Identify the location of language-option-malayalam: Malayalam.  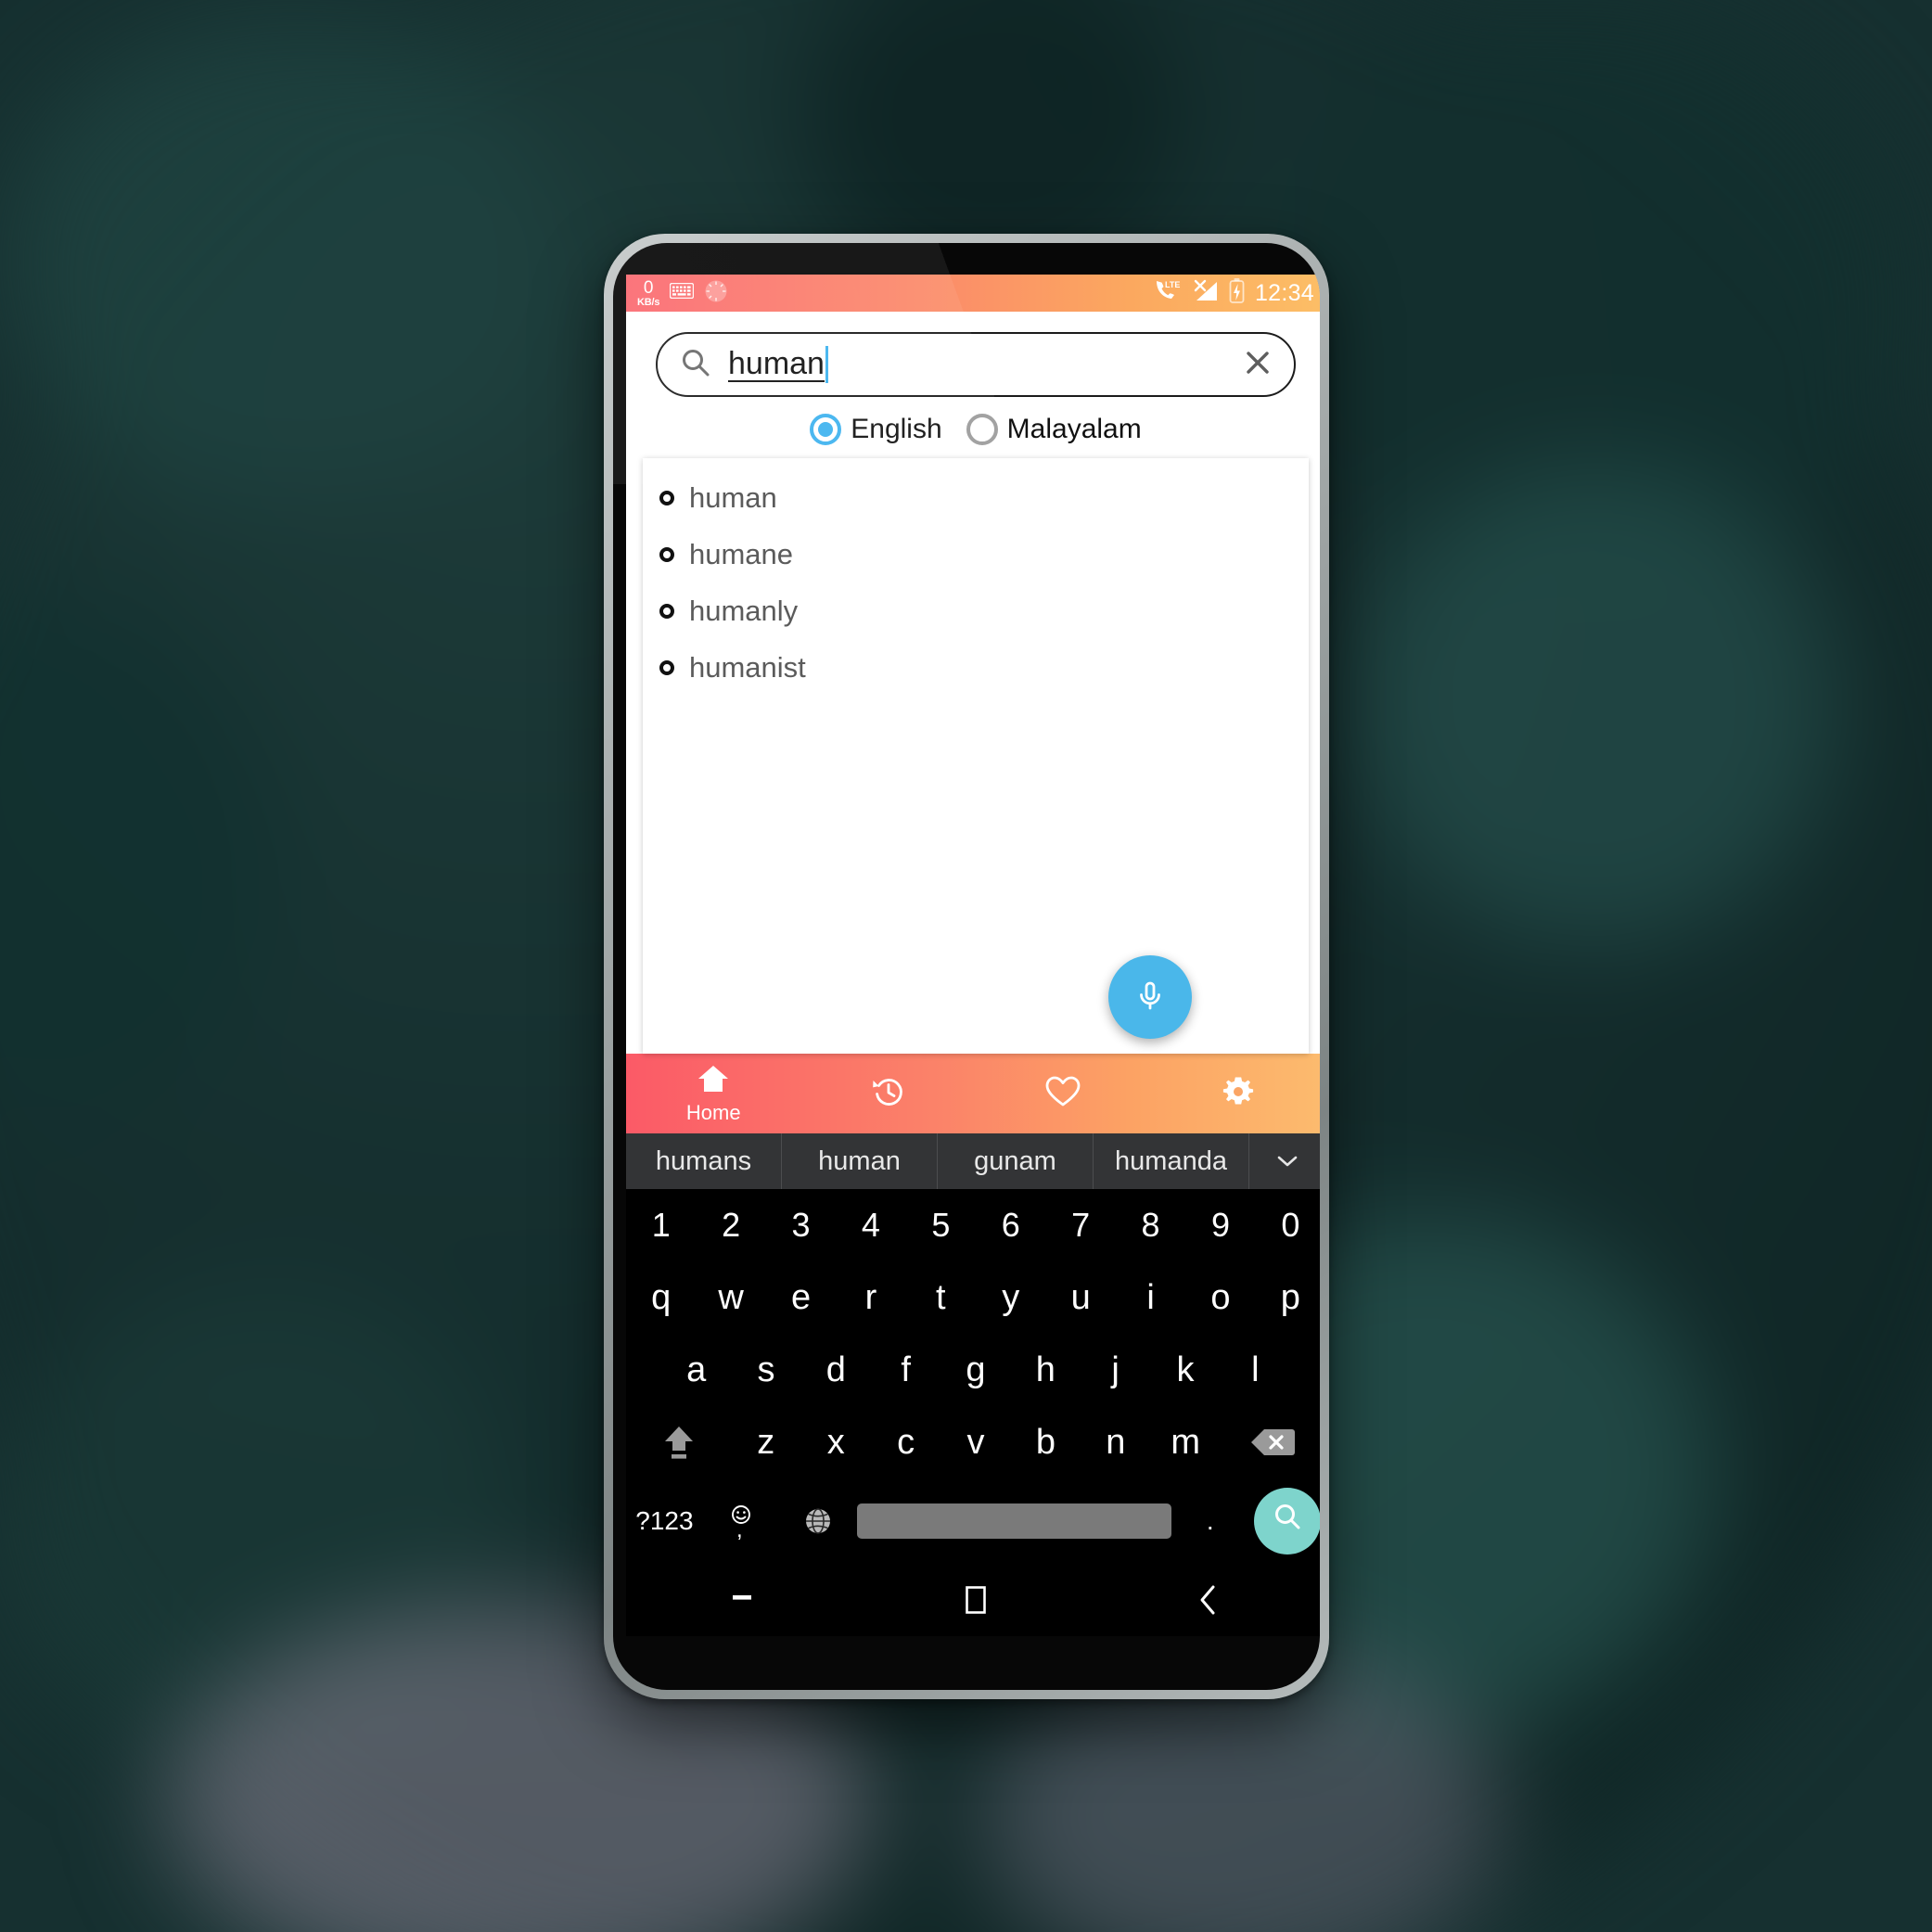
(1054, 429).